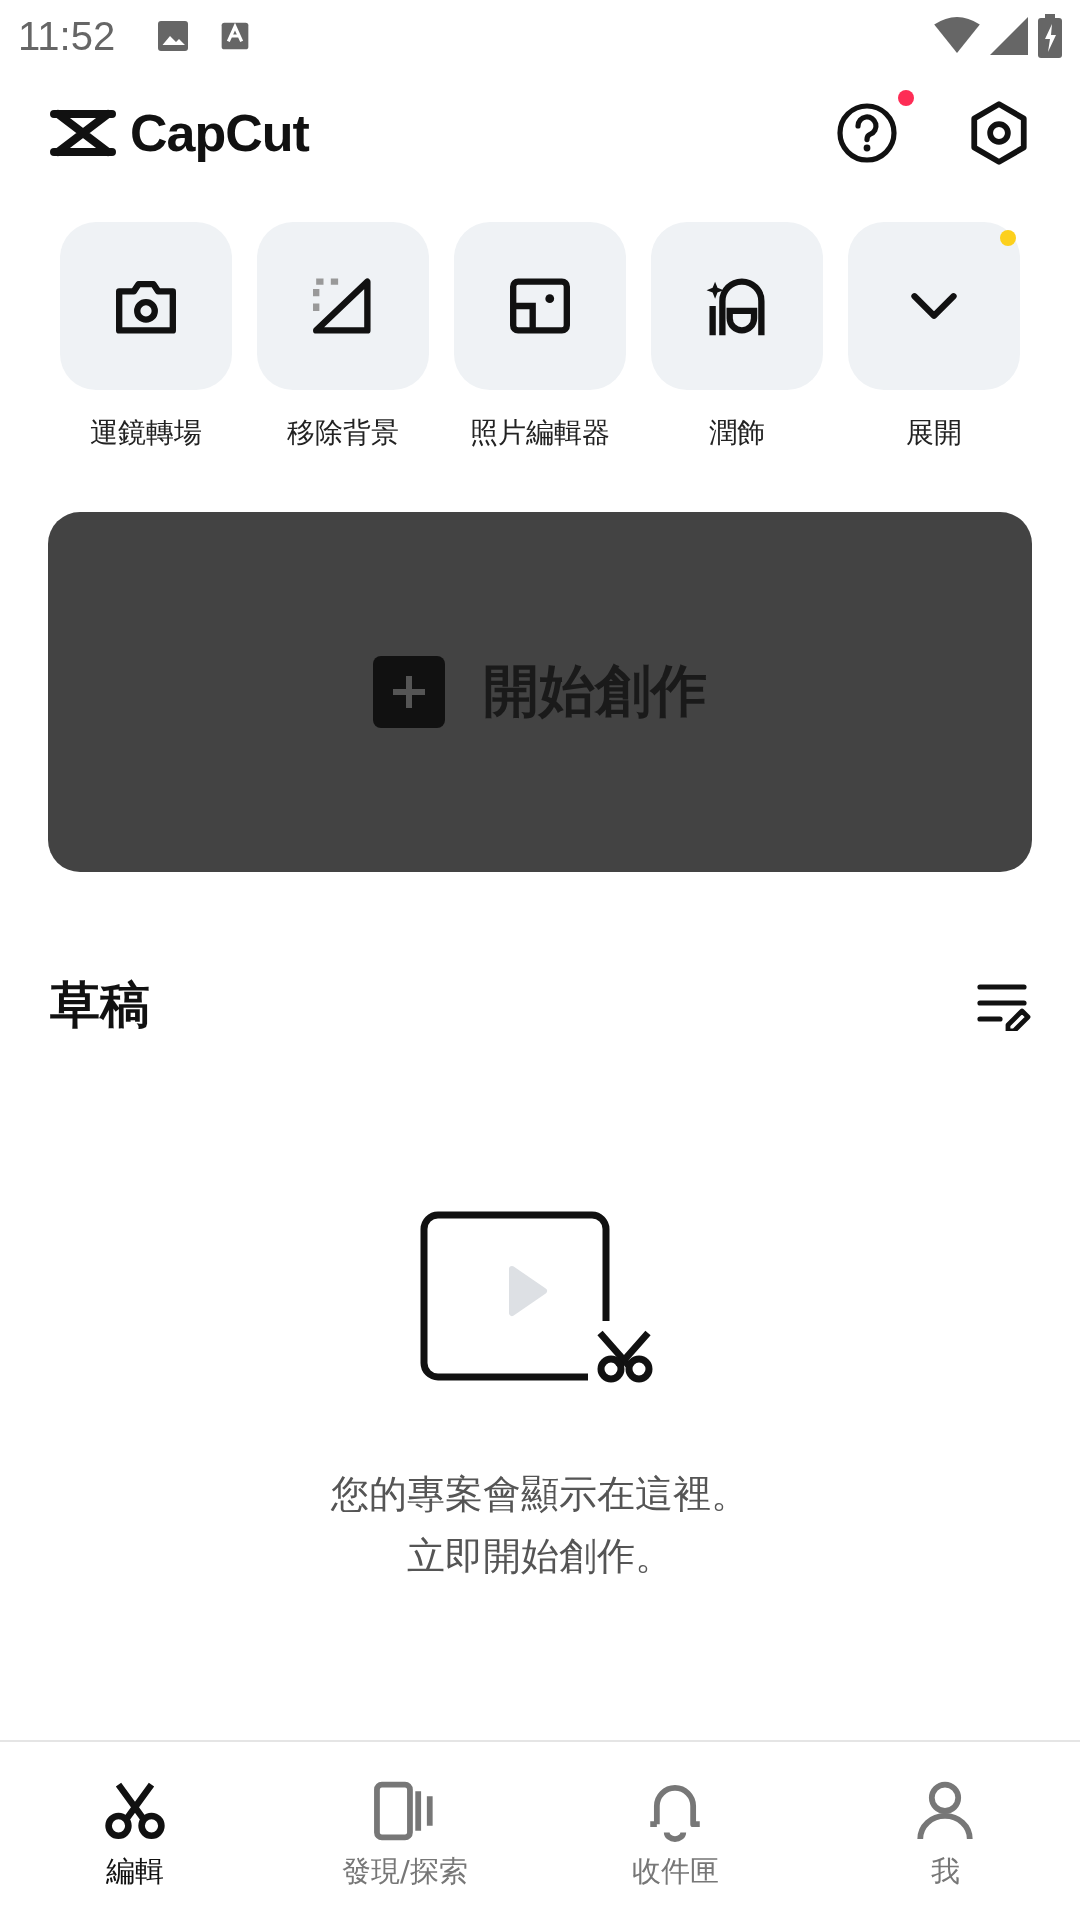 The width and height of the screenshot is (1080, 1920). I want to click on nav-tab: 我, so click(945, 1831).